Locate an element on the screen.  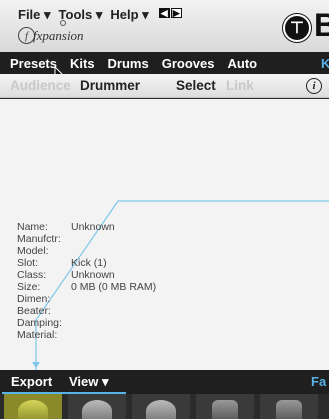
tab-kit: Kit is located at coordinates (325, 63).